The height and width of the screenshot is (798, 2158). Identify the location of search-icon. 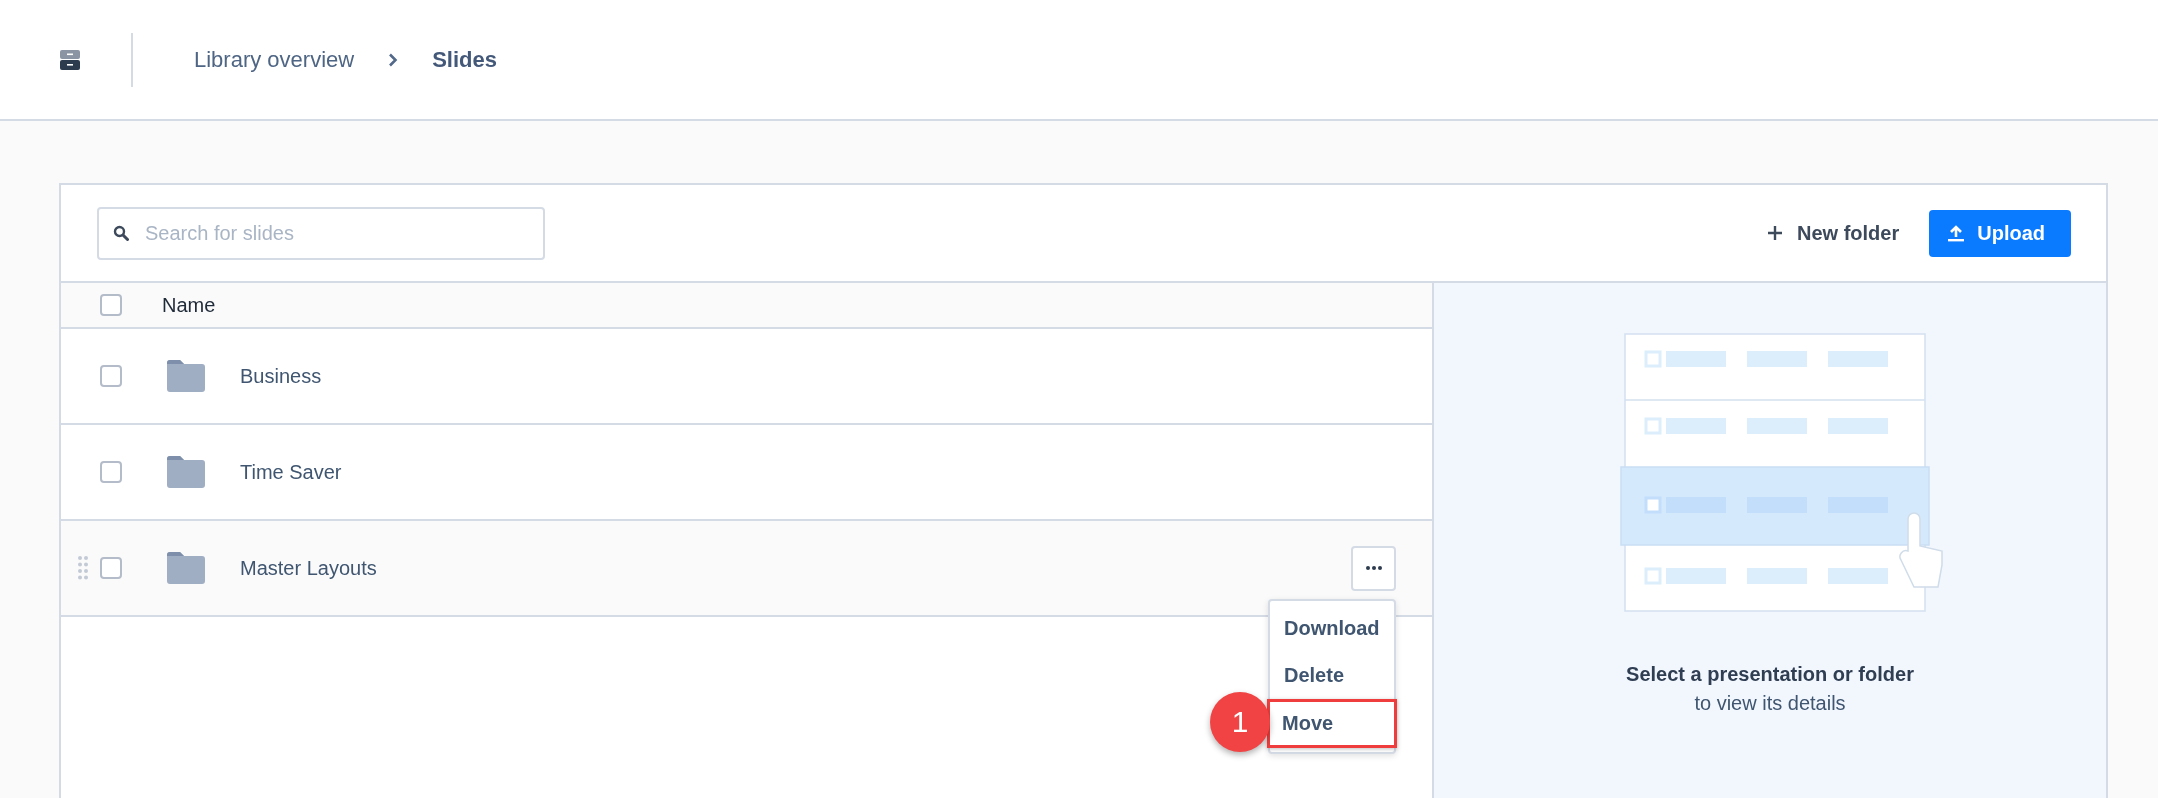
(121, 232).